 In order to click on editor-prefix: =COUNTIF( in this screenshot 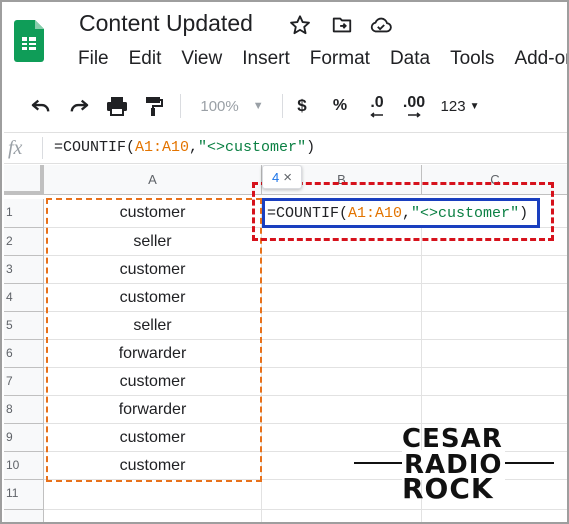, I will do `click(308, 213)`.